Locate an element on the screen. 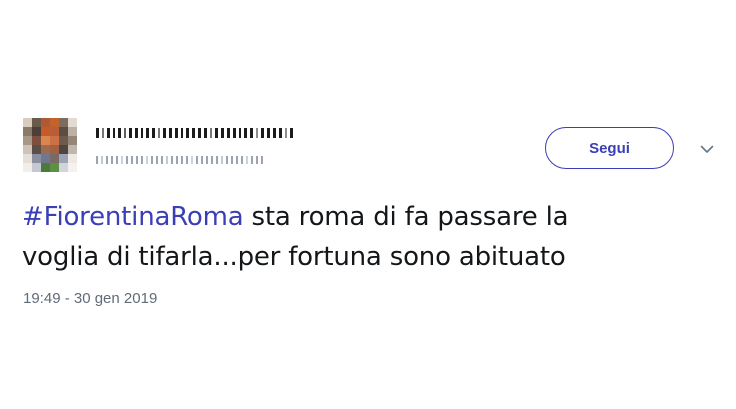 The image size is (736, 409). tweet-timestamp: 19:49 - 30 gen 2019 is located at coordinates (90, 298).